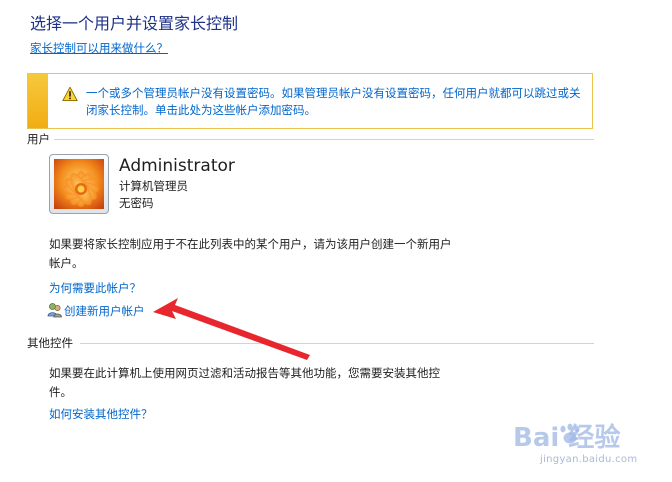  Describe the element at coordinates (95, 288) in the screenshot. I see `why-need-account-link: 为何需要此帐户？` at that location.